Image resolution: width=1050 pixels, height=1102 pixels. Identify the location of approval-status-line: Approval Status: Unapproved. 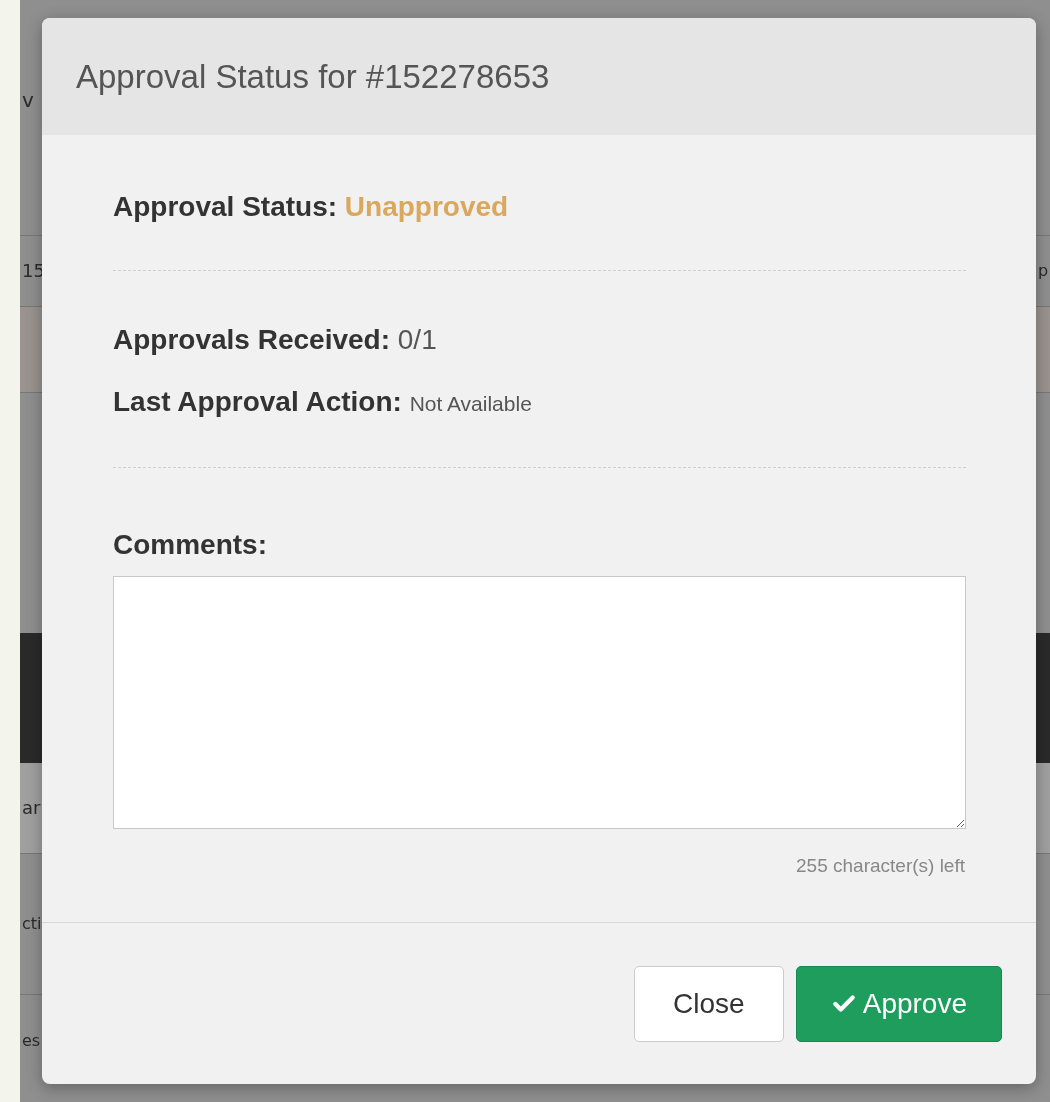
(311, 207).